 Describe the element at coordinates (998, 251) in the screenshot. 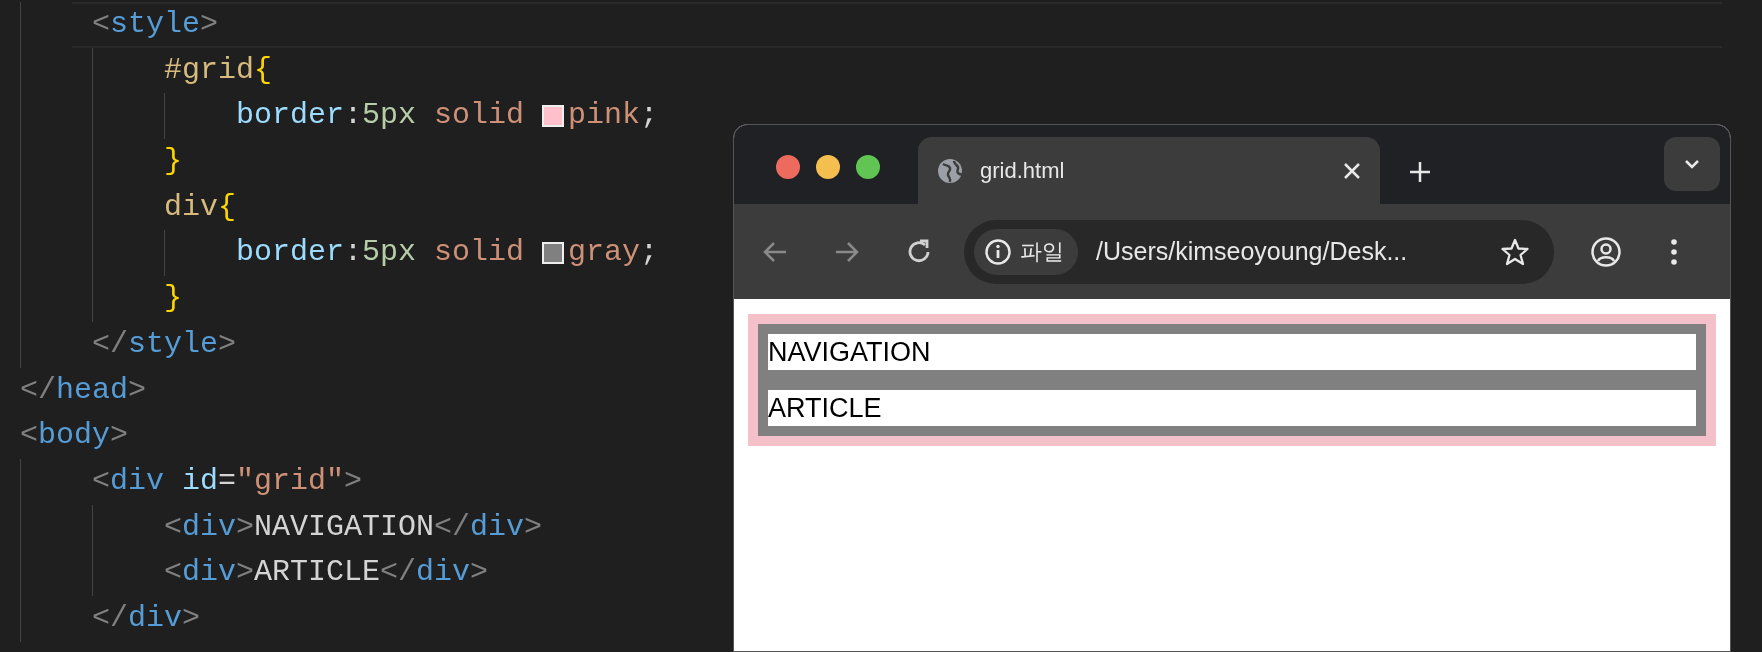

I see `info-icon` at that location.